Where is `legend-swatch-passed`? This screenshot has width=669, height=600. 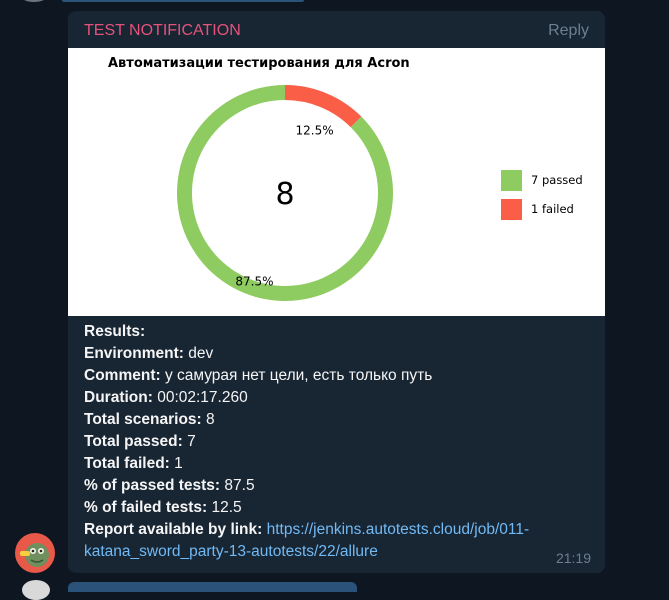
legend-swatch-passed is located at coordinates (511, 180).